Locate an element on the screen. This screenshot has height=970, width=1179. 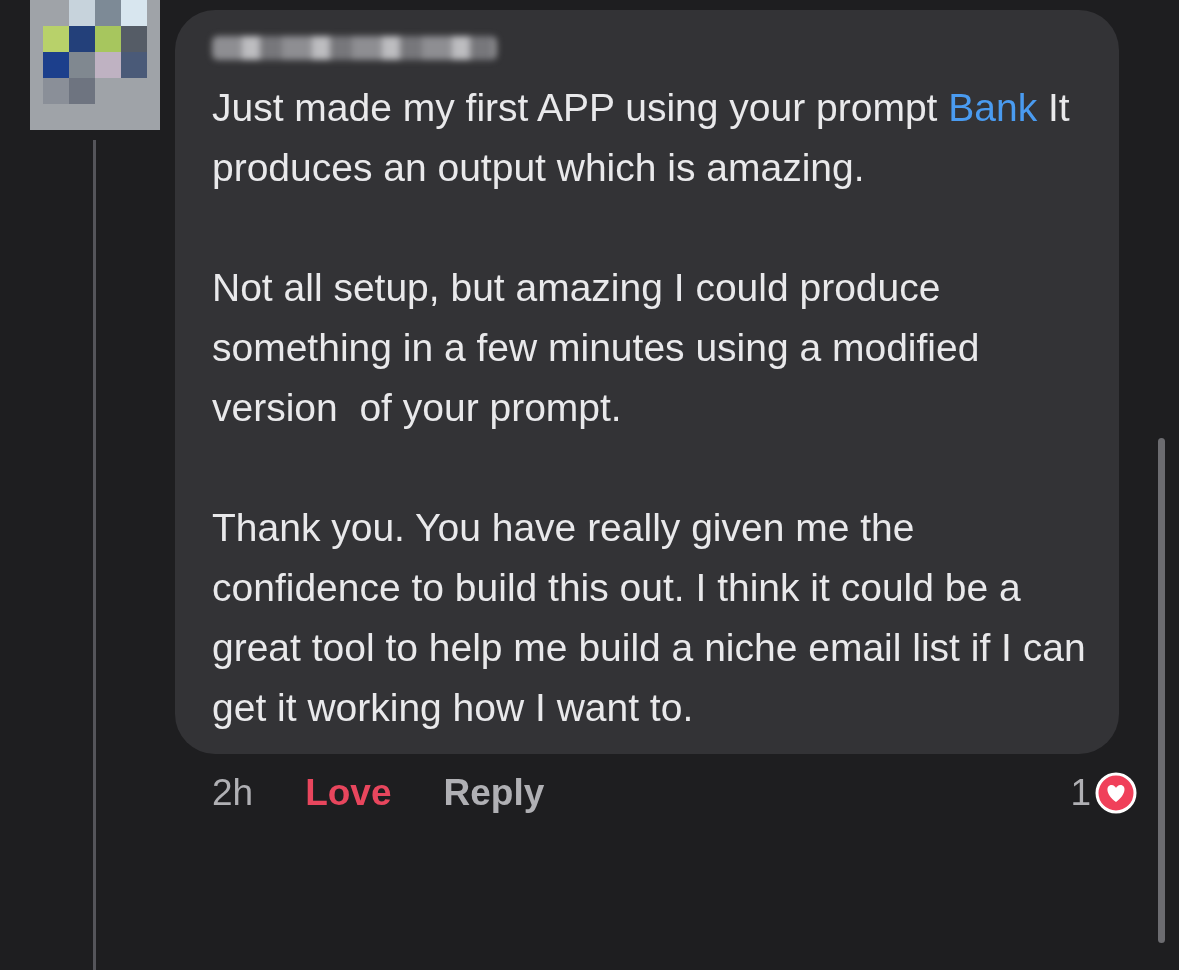
reply-button: Reply is located at coordinates (494, 793).